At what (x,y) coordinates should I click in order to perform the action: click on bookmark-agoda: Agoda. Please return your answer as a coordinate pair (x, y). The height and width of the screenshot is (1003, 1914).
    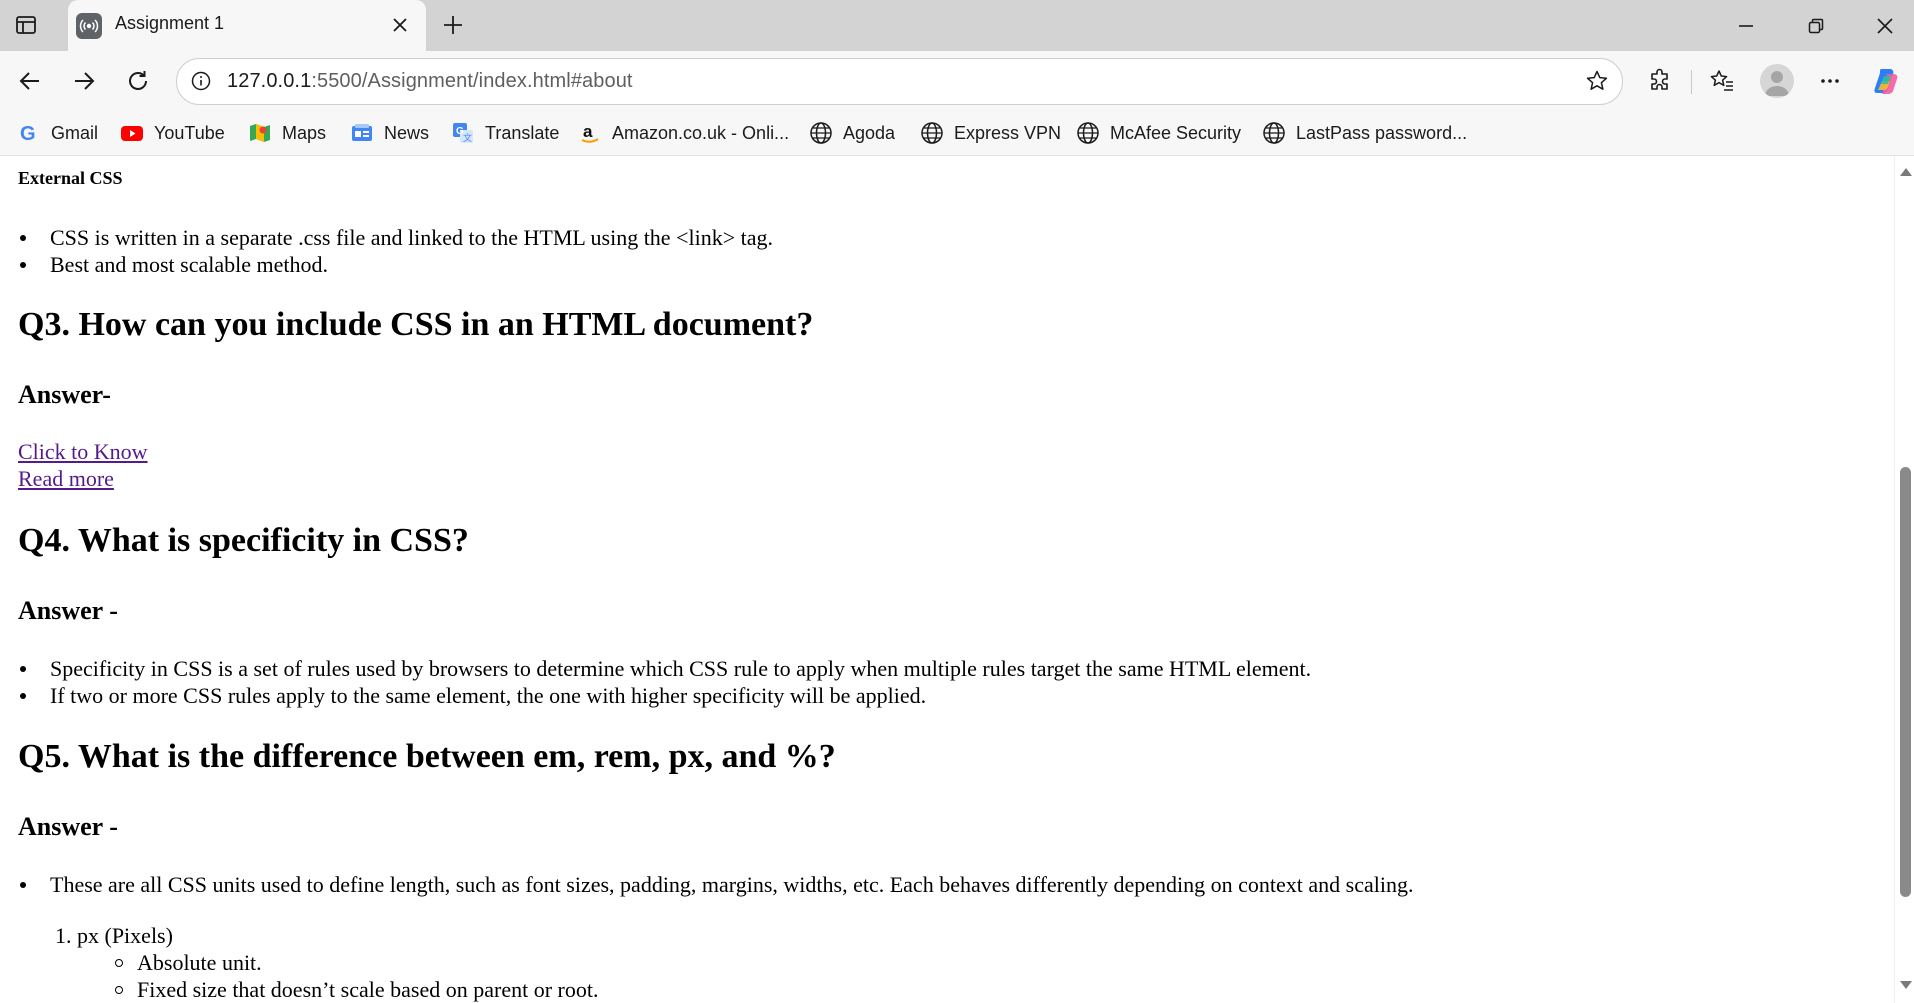
    Looking at the image, I should click on (852, 133).